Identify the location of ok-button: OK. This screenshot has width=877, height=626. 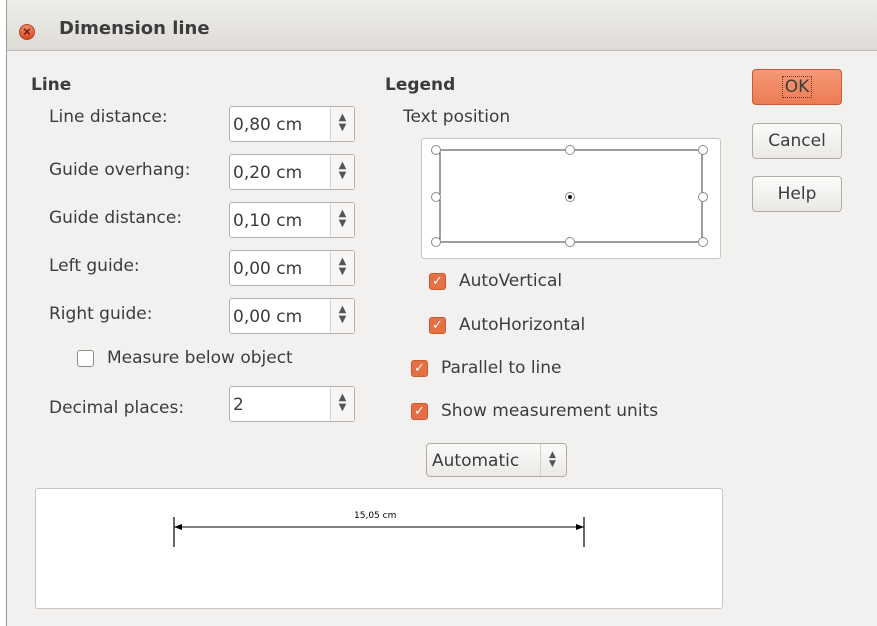
(797, 87).